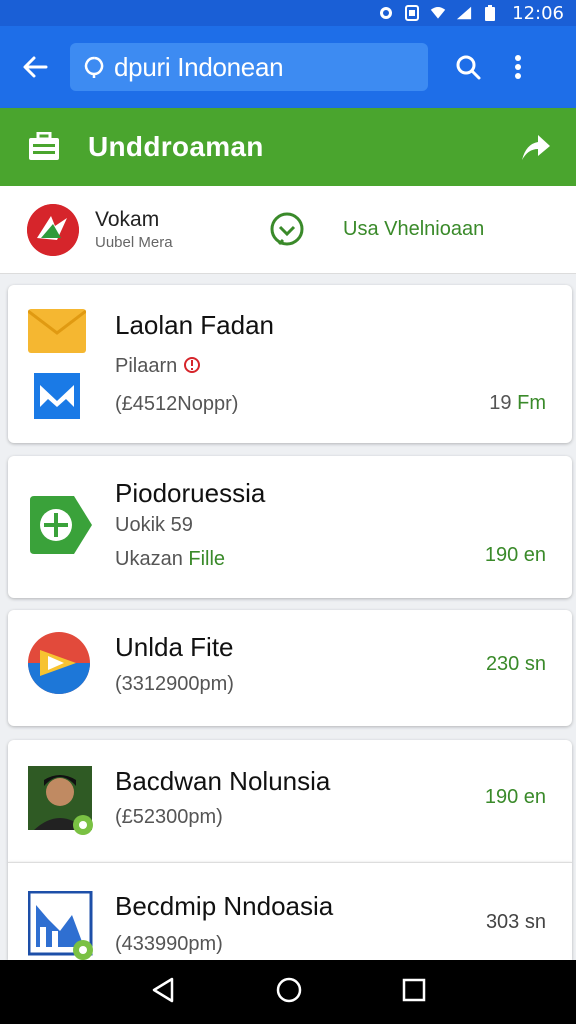 This screenshot has width=576, height=1024. Describe the element at coordinates (127, 219) in the screenshot. I see `account-name: Vokam` at that location.